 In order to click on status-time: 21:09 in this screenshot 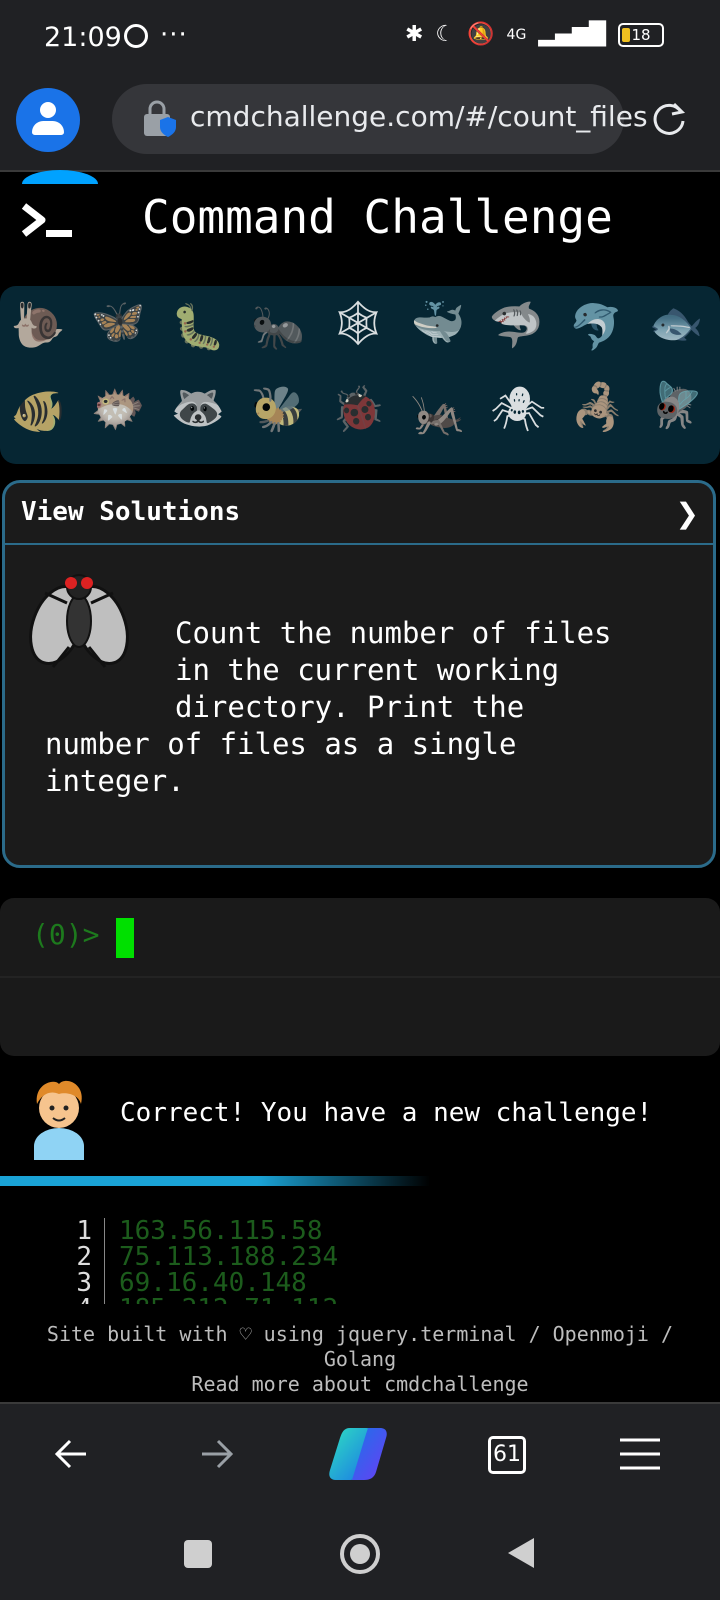, I will do `click(83, 37)`.